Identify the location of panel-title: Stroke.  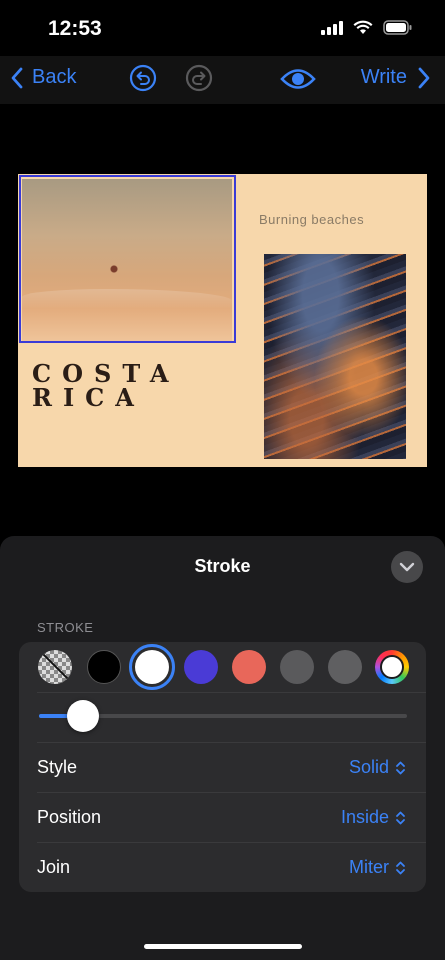
(222, 566).